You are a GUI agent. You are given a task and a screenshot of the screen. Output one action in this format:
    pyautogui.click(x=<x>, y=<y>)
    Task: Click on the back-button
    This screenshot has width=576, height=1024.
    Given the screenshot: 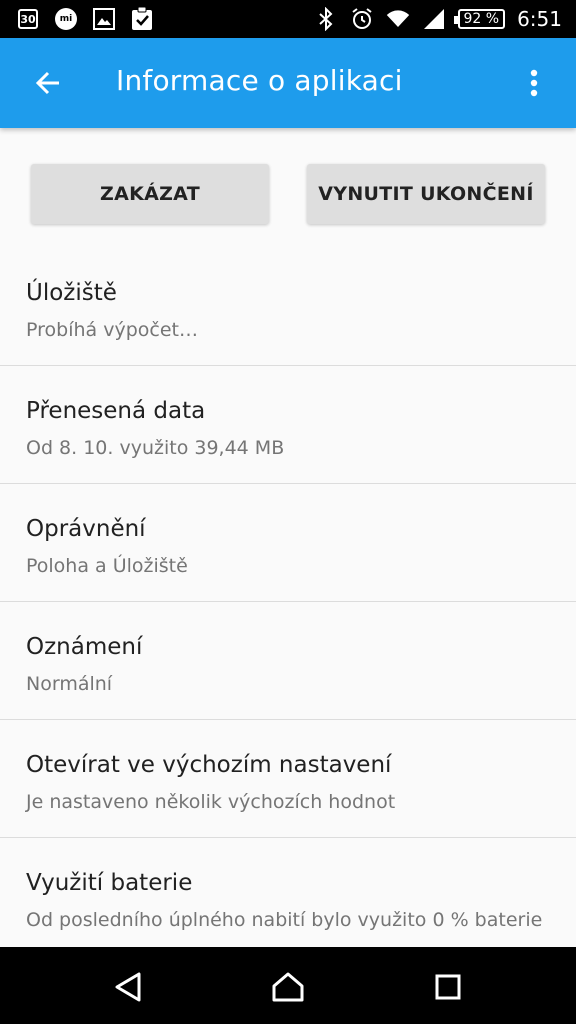 What is the action you would take?
    pyautogui.click(x=48, y=83)
    